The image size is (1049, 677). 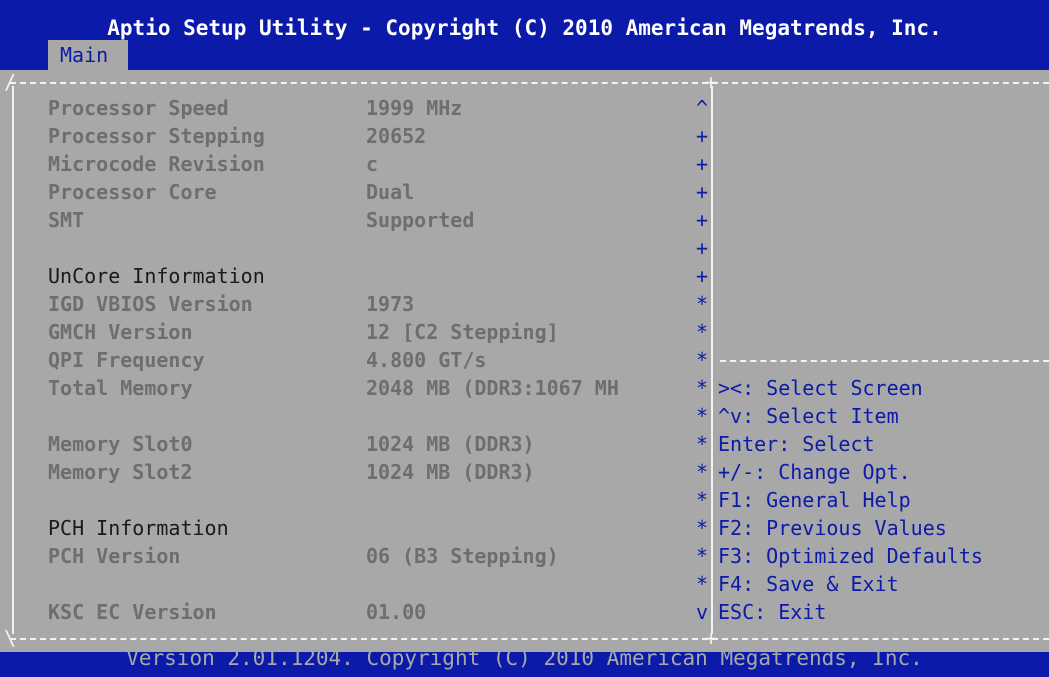 What do you see at coordinates (884, 361) in the screenshot?
I see `help-divider` at bounding box center [884, 361].